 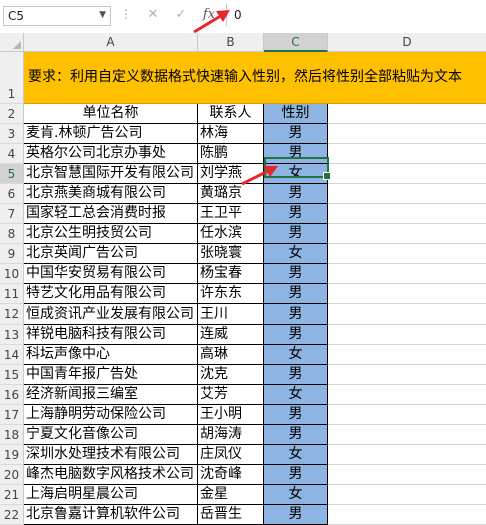 I want to click on row-header: 14, so click(x=12, y=355).